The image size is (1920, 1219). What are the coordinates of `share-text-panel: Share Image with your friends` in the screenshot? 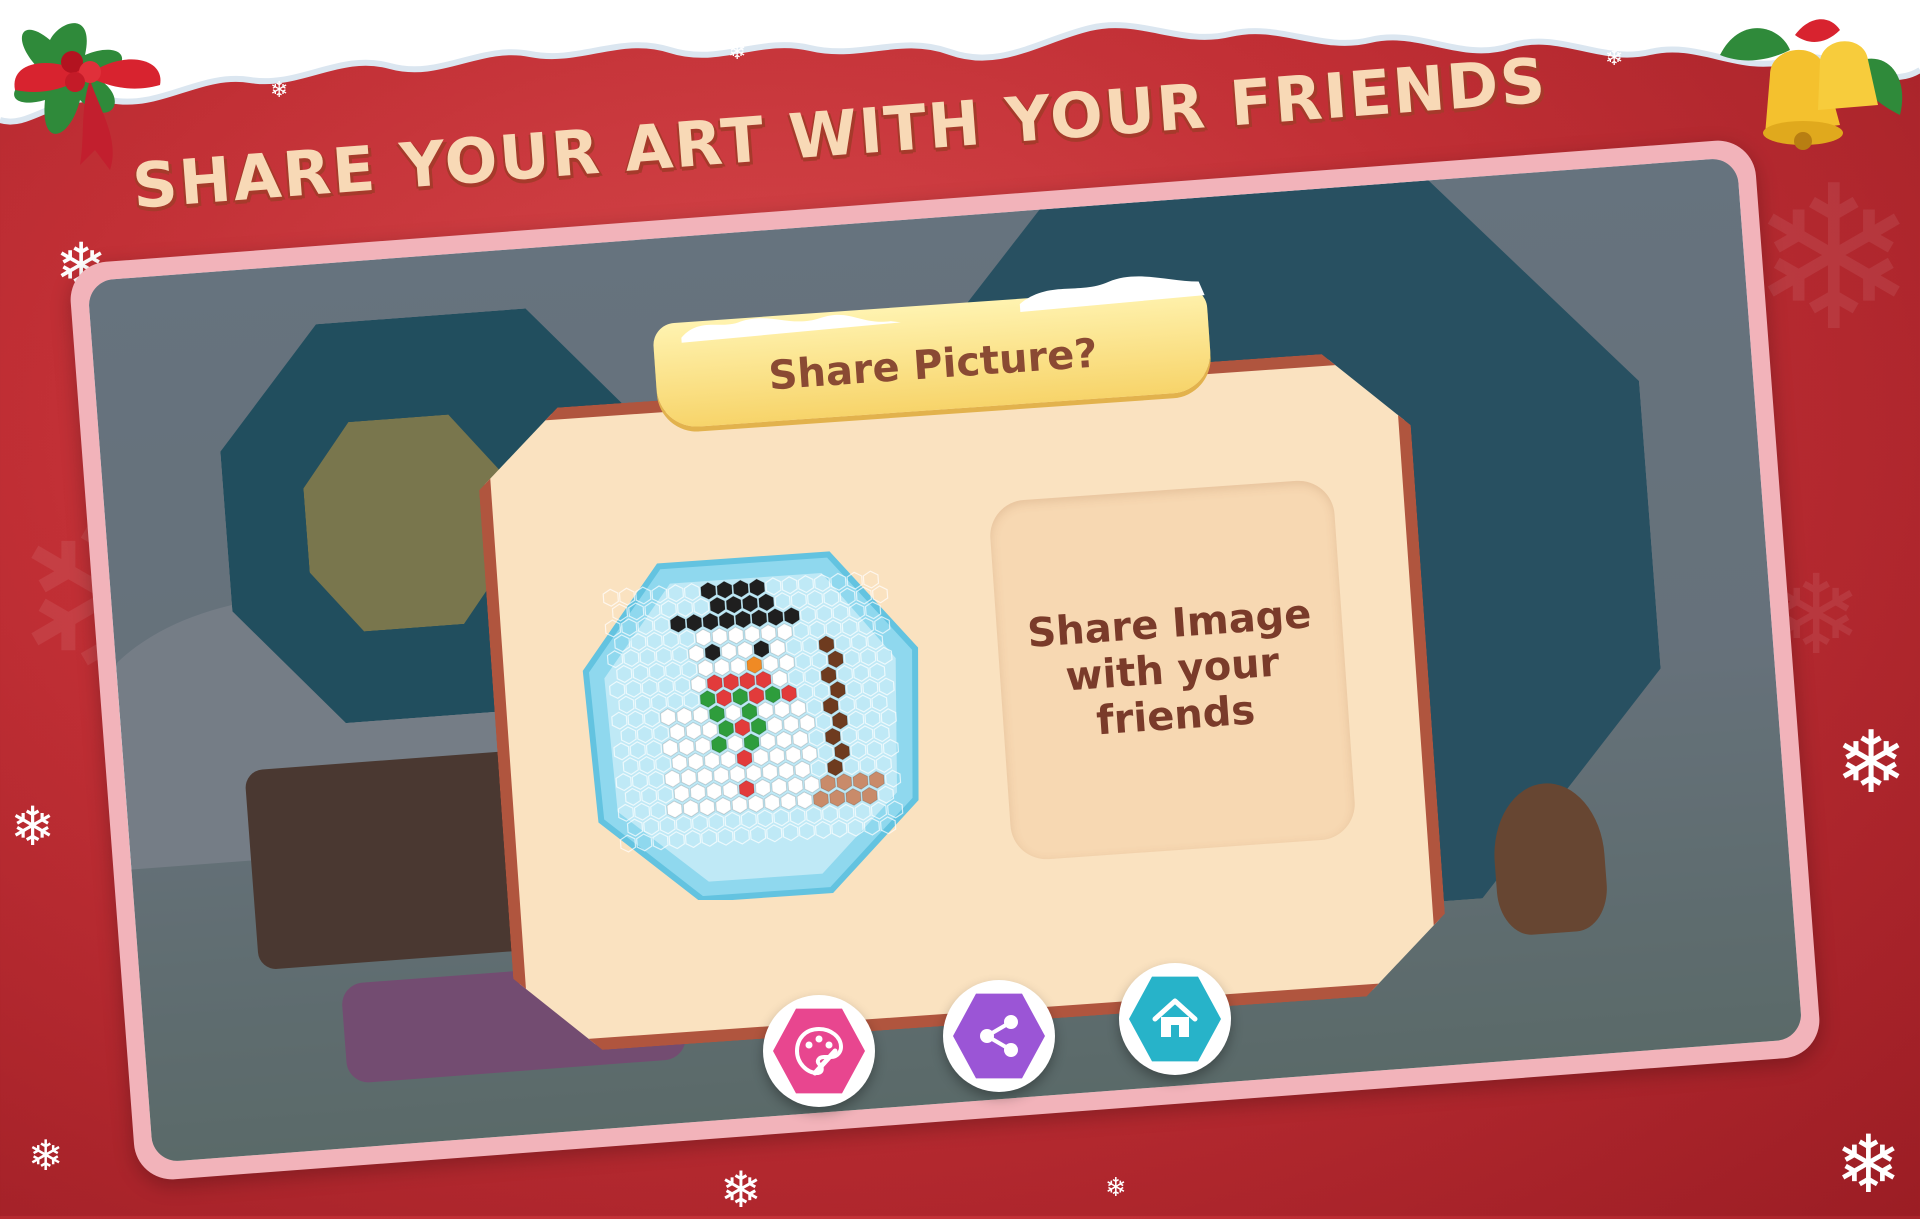 It's located at (1172, 670).